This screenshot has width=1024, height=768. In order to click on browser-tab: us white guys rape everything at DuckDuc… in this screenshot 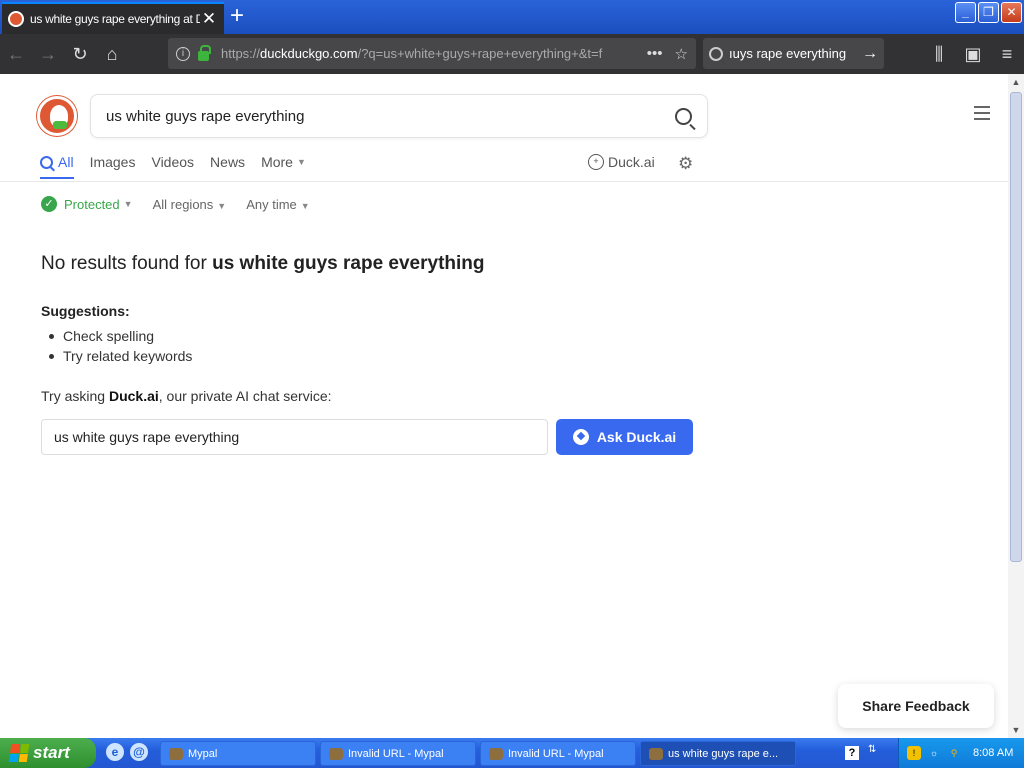, I will do `click(113, 18)`.